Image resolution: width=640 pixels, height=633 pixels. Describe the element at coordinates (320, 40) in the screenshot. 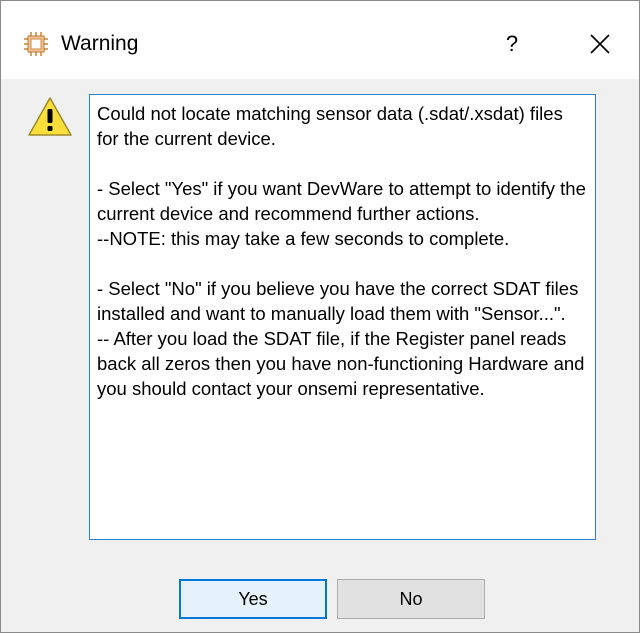

I see `title-bar: Warning ?` at that location.